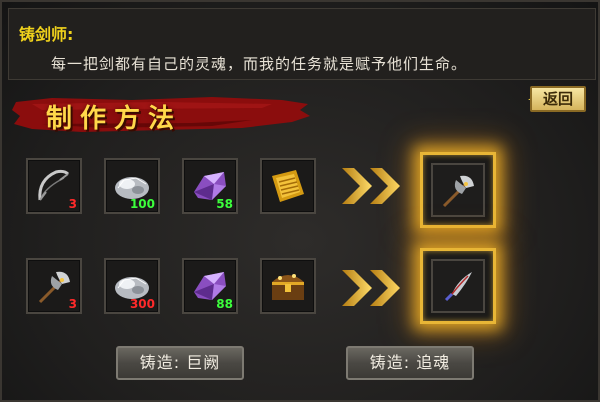 This screenshot has height=402, width=600. What do you see at coordinates (142, 304) in the screenshot?
I see `material-count: 300` at bounding box center [142, 304].